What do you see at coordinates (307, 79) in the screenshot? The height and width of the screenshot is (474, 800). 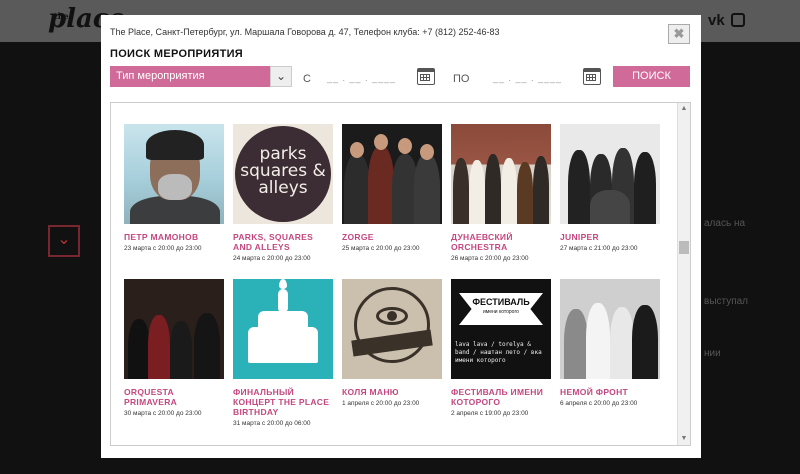 I see `date-from-label: С` at bounding box center [307, 79].